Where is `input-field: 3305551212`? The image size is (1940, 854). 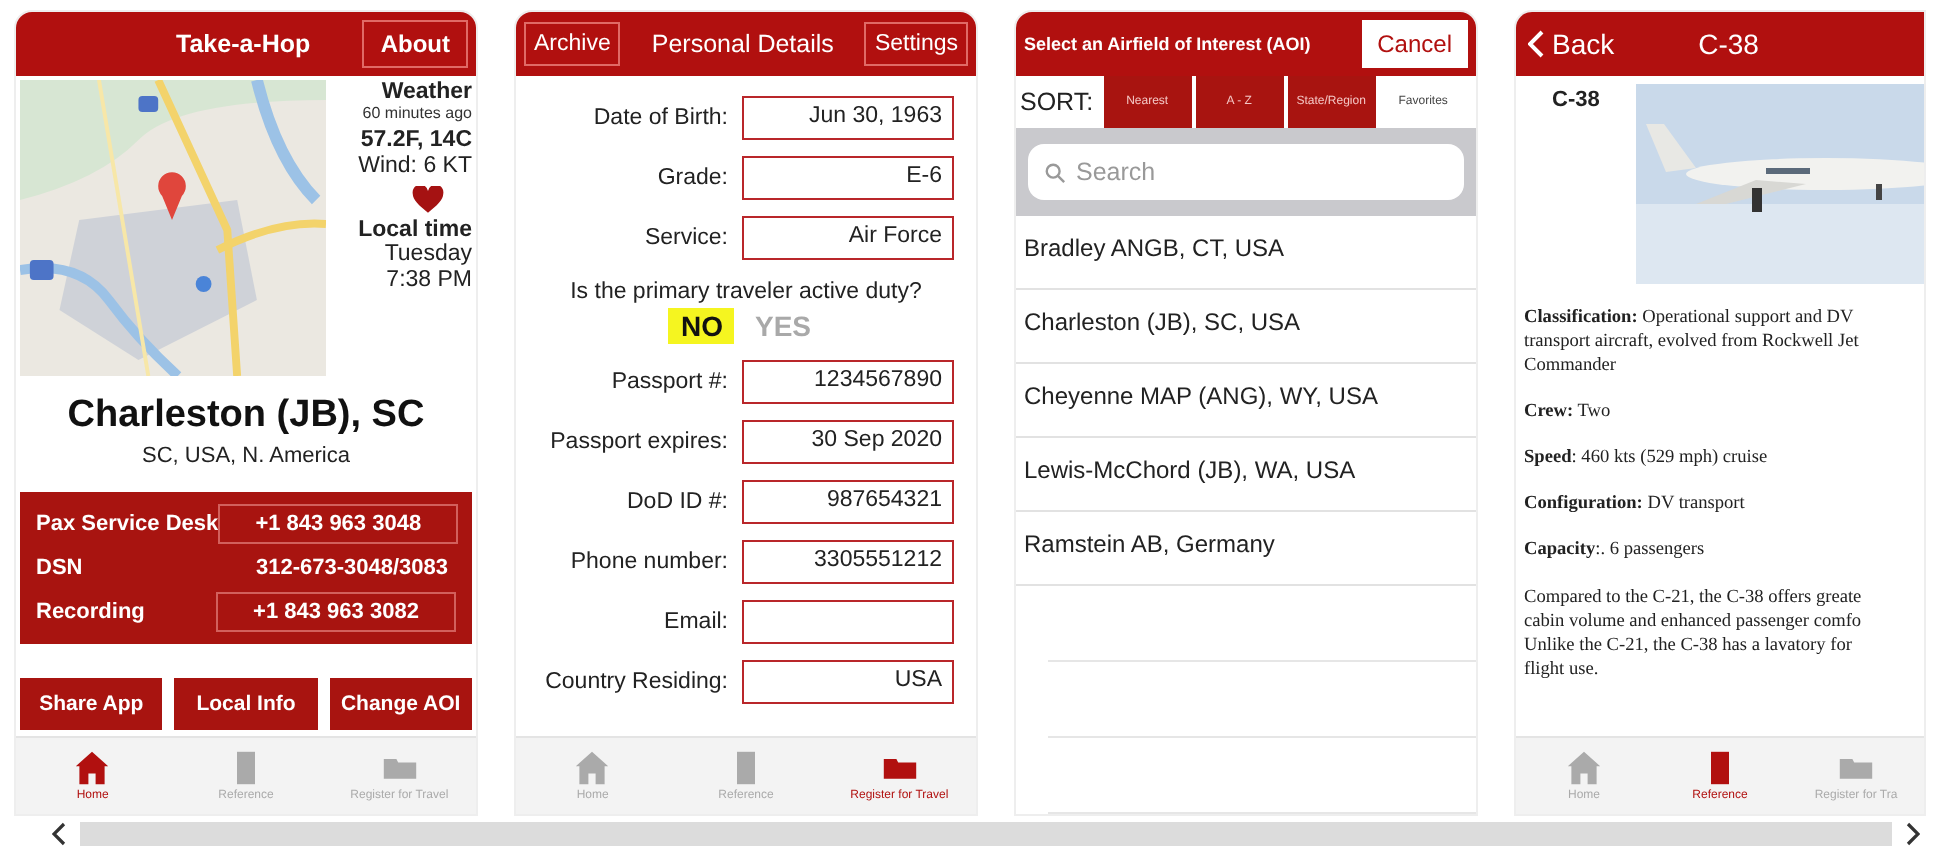
input-field: 3305551212 is located at coordinates (848, 562).